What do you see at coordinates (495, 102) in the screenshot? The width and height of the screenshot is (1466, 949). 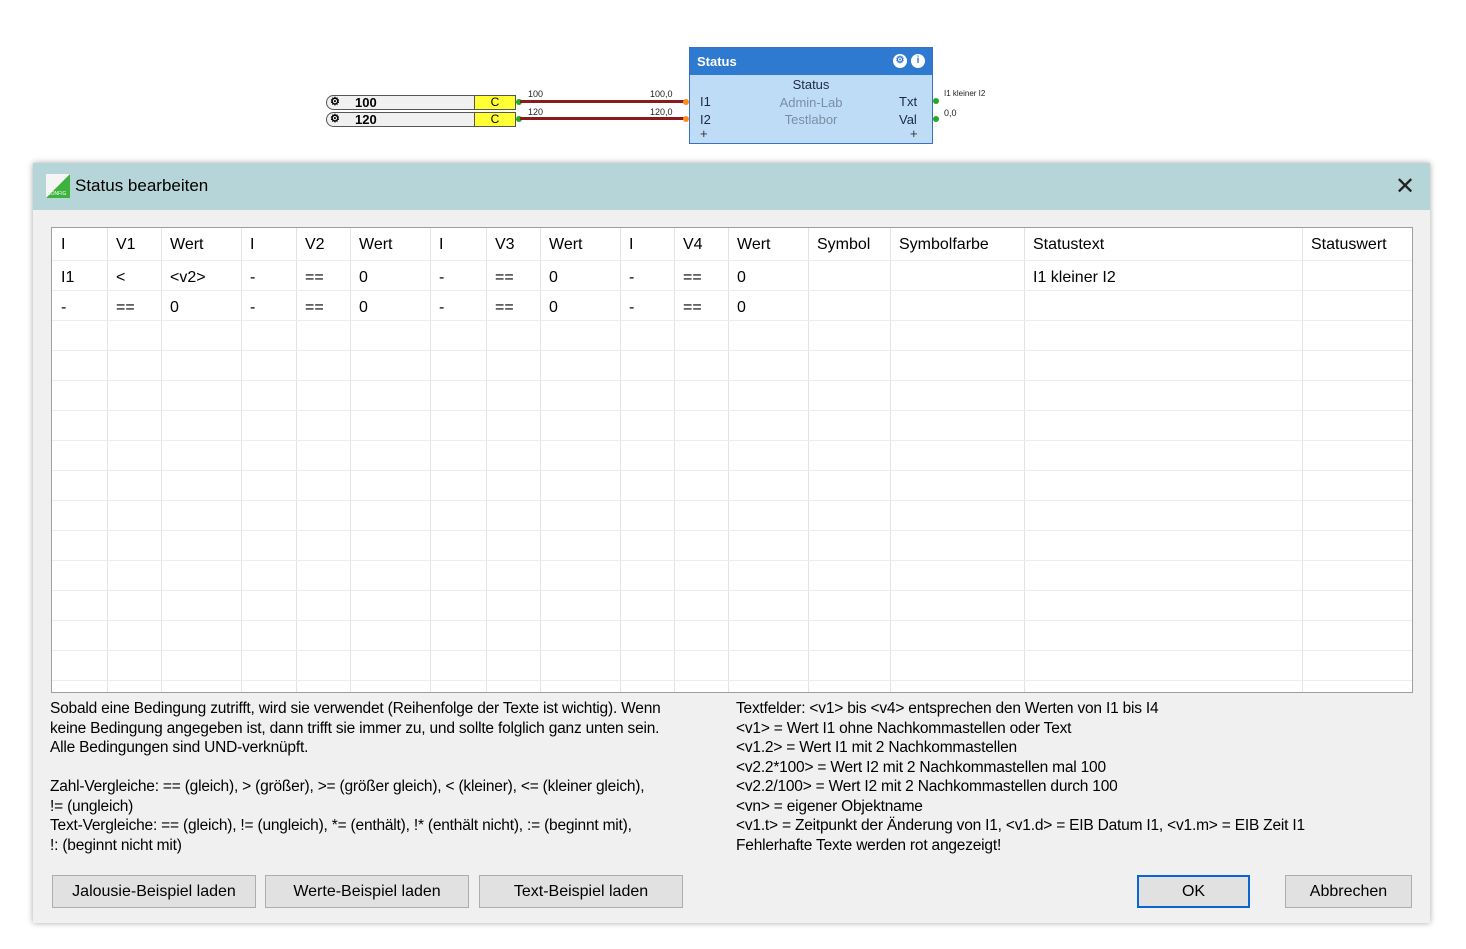 I see `constant-type-1: C` at bounding box center [495, 102].